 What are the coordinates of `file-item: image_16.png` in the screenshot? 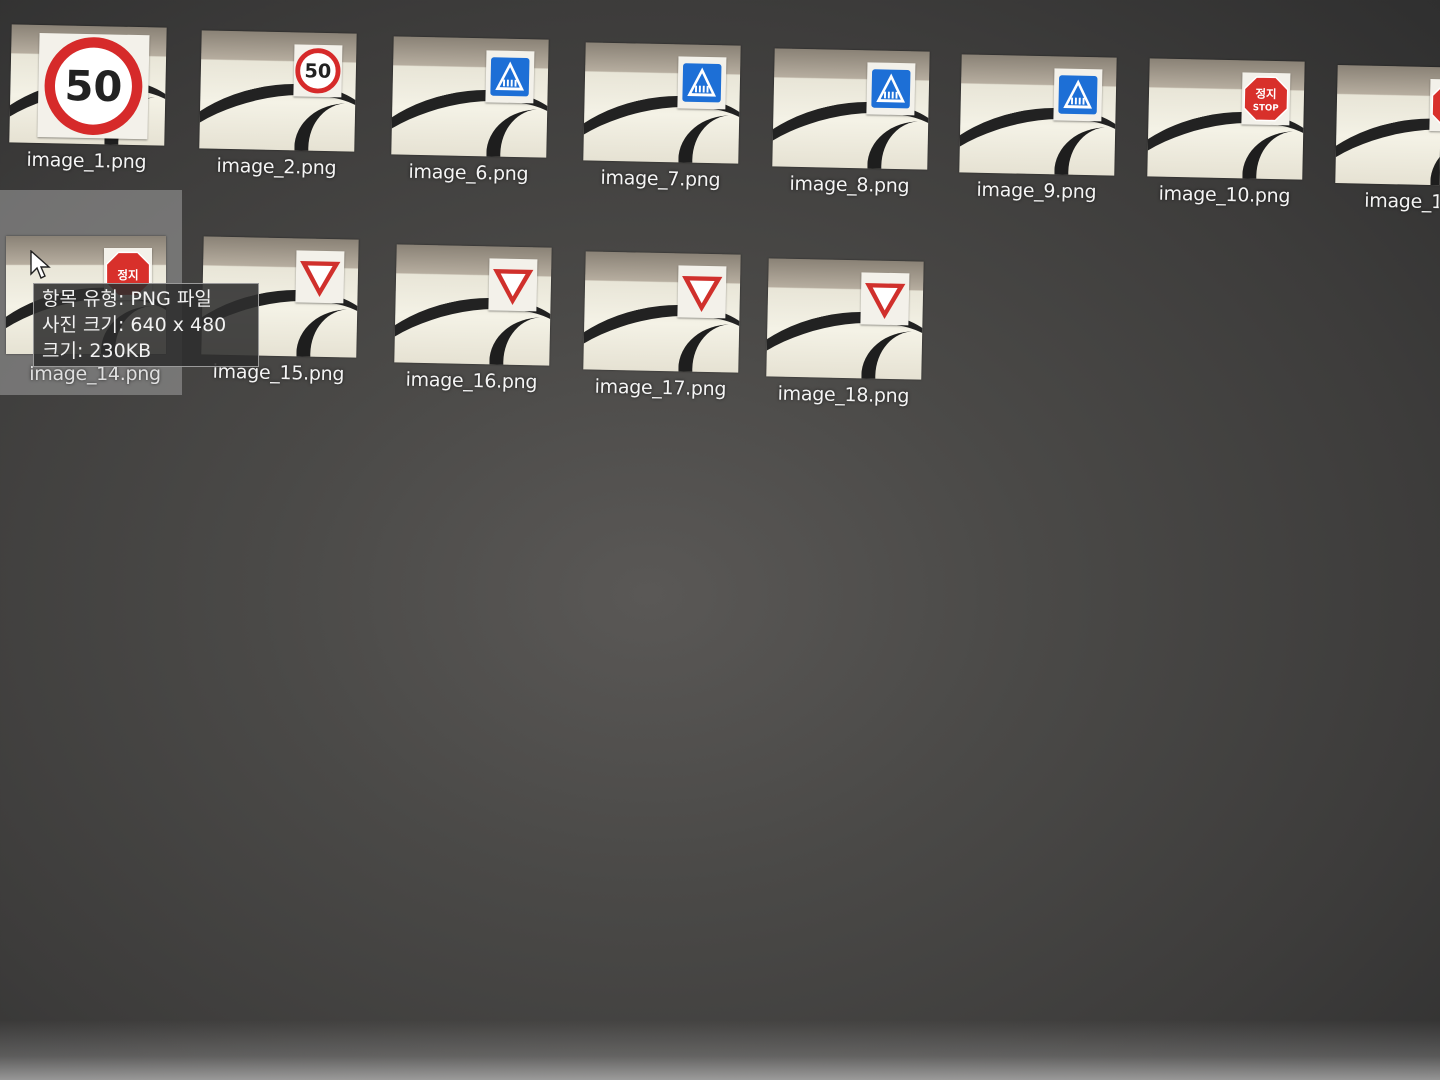 It's located at (472, 328).